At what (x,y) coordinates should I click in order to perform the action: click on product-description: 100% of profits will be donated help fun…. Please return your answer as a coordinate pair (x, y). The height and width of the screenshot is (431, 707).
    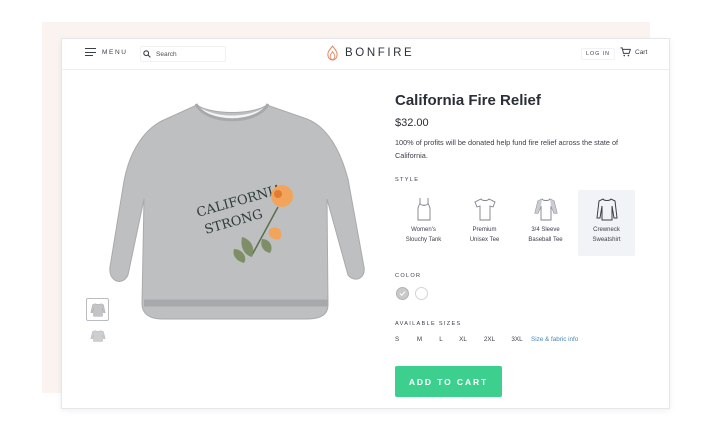
    Looking at the image, I should click on (507, 149).